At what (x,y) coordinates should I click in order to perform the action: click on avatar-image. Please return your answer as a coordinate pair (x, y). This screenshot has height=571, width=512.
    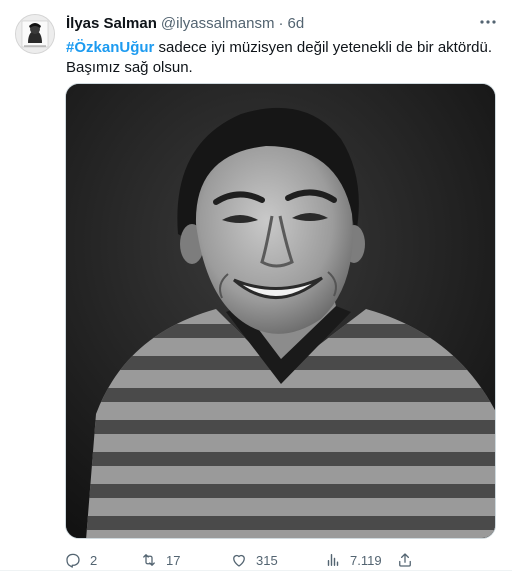
    Looking at the image, I should click on (35, 34).